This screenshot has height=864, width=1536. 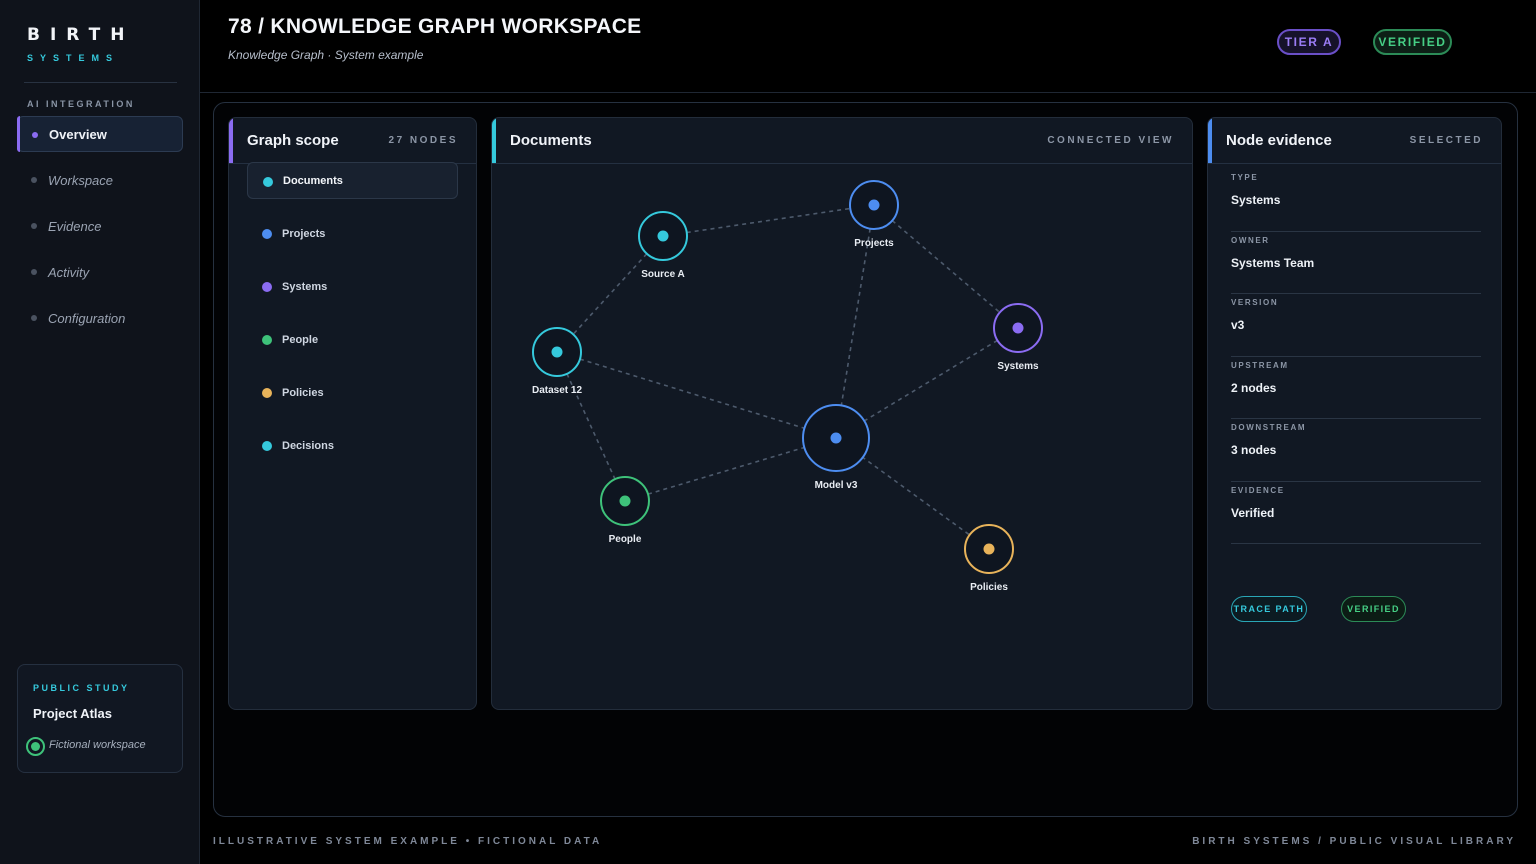 I want to click on sidebar-item-evidence: Evidence, so click(x=100, y=226).